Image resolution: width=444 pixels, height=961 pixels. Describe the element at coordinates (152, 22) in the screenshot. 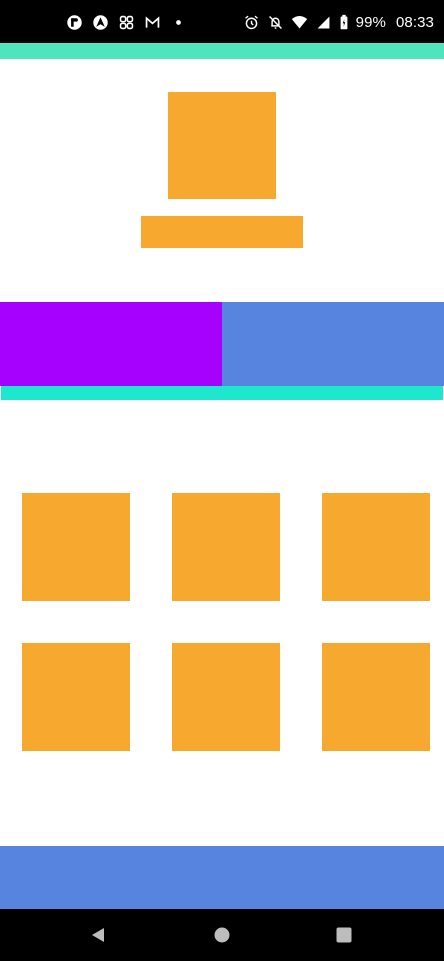

I see `gmail-icon` at that location.